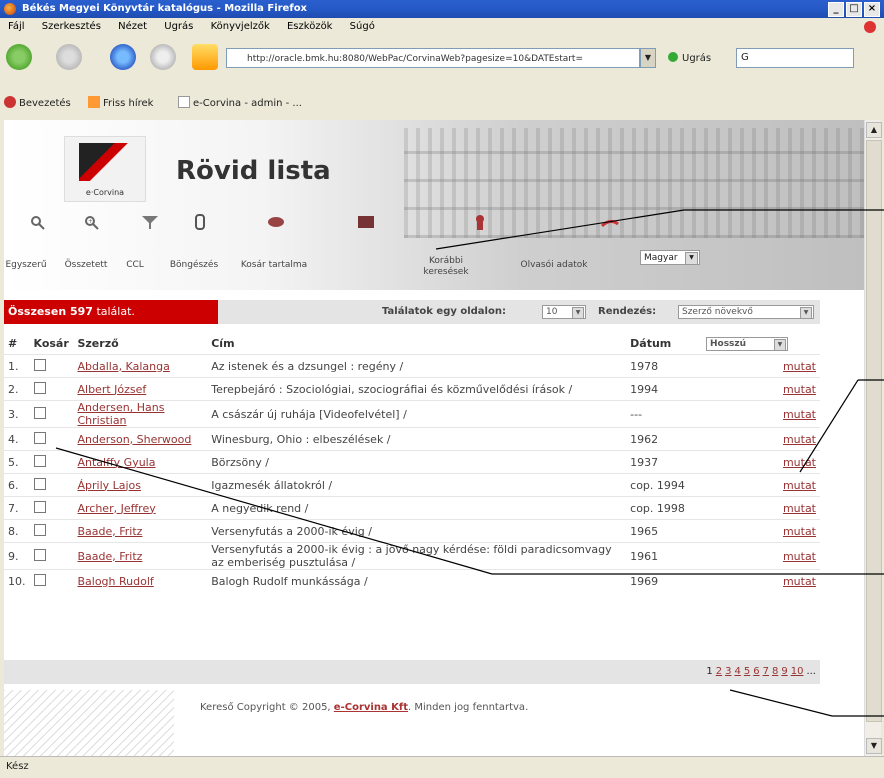 The height and width of the screenshot is (778, 884). I want to click on scroll-up-icon: ▲, so click(874, 130).